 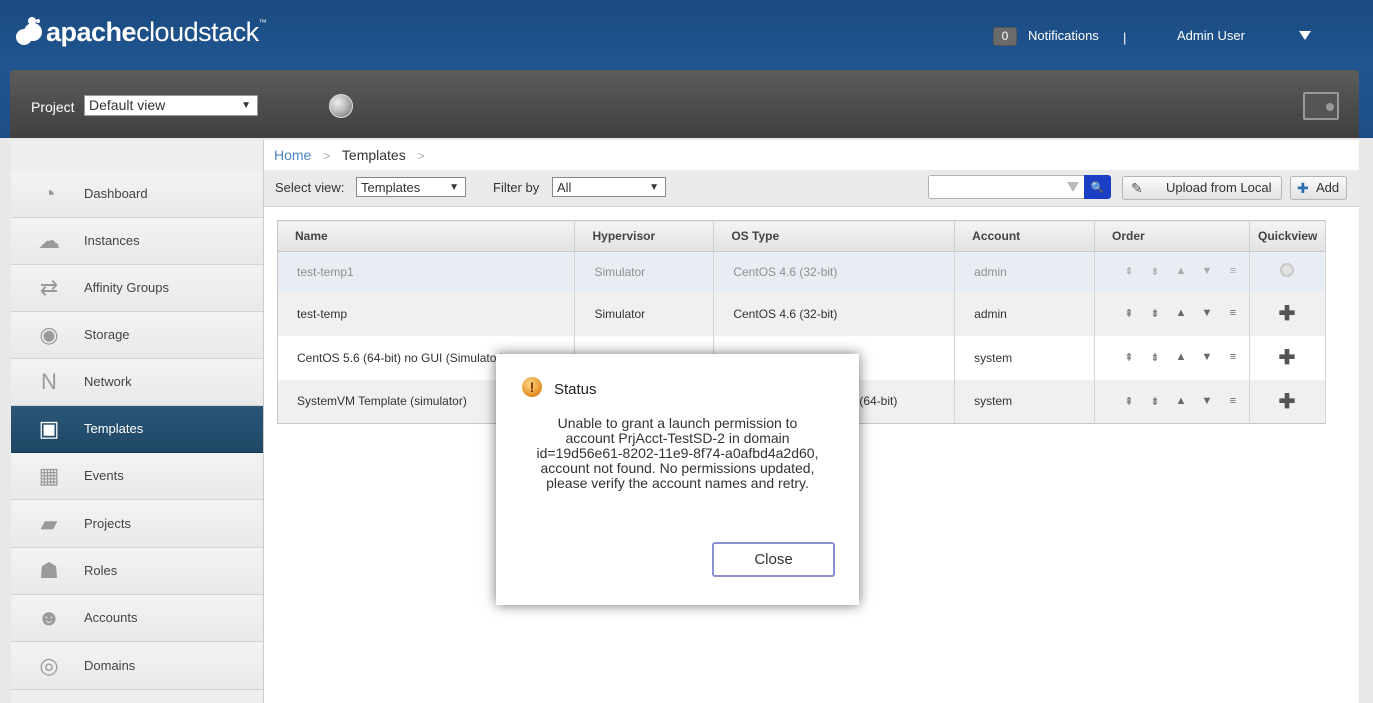 What do you see at coordinates (137, 666) in the screenshot?
I see `sidebar-item-domains: ◎ Domains` at bounding box center [137, 666].